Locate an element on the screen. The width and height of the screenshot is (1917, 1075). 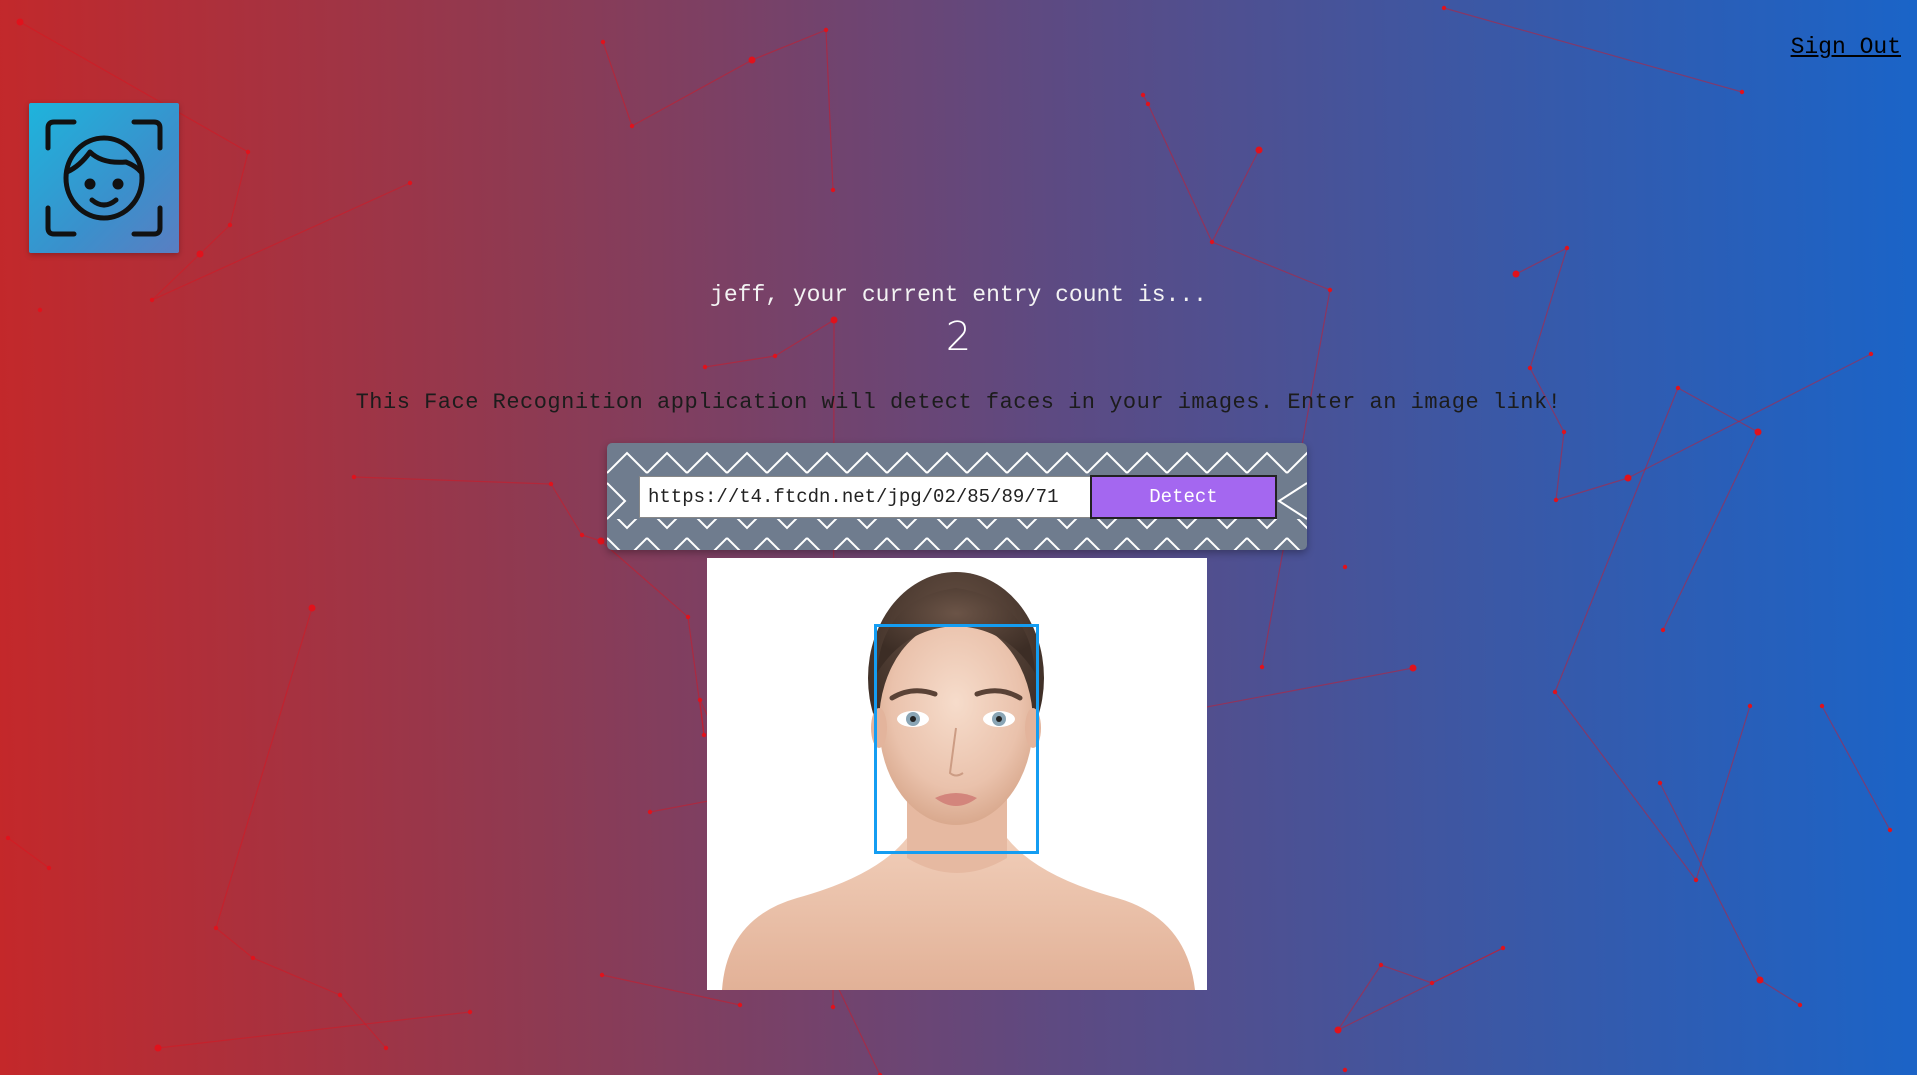
detect-button: Detect is located at coordinates (1183, 497).